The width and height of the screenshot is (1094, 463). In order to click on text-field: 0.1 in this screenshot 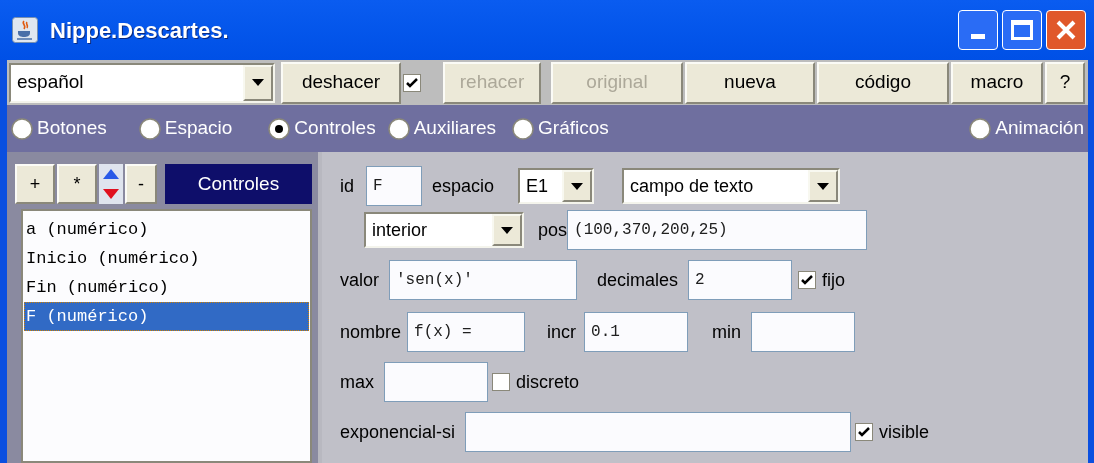, I will do `click(636, 332)`.